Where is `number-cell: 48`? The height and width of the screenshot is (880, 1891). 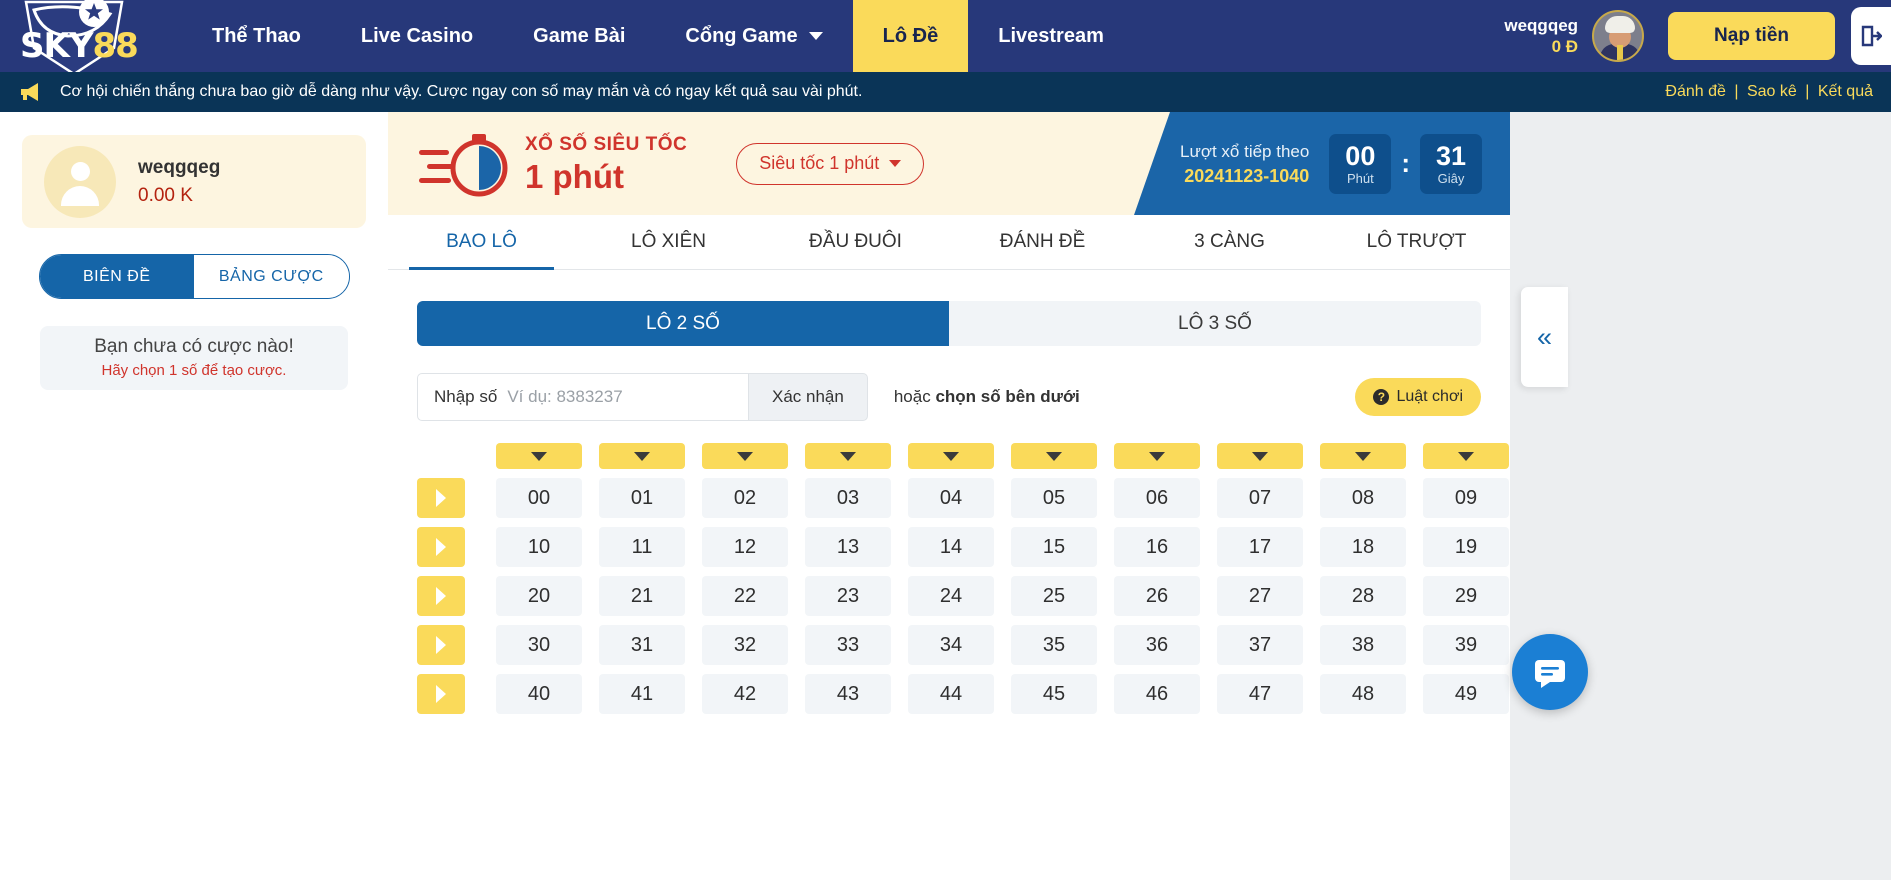
number-cell: 48 is located at coordinates (1363, 694).